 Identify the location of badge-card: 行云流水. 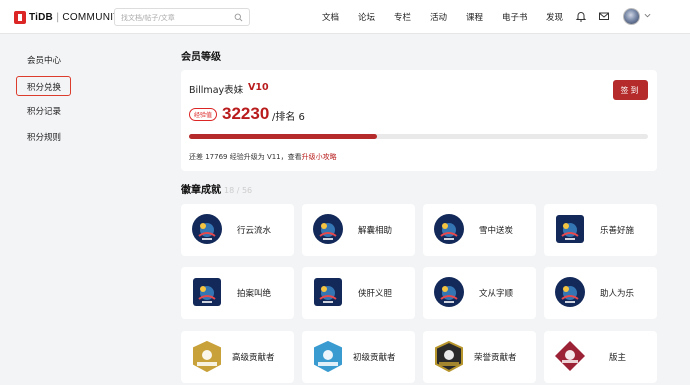
(237, 230).